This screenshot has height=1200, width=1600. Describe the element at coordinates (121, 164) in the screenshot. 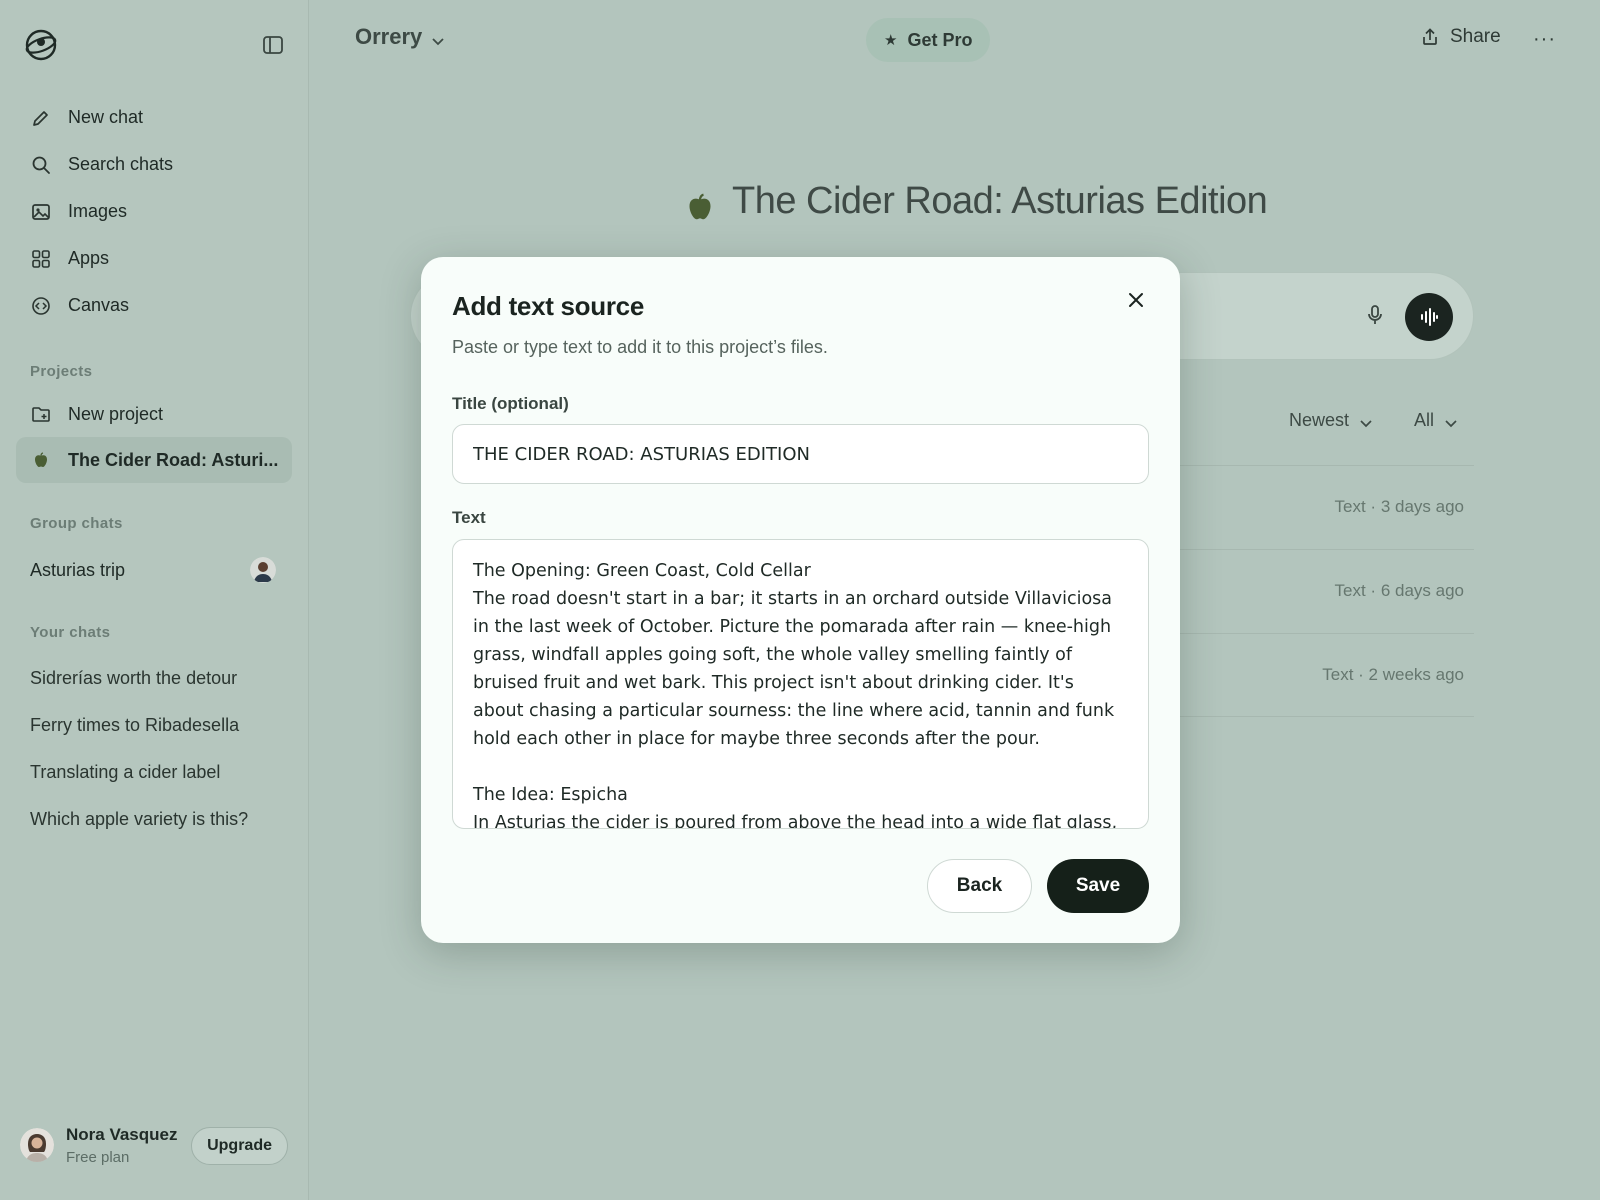

I see `sidebar-item-label: Search chats` at that location.